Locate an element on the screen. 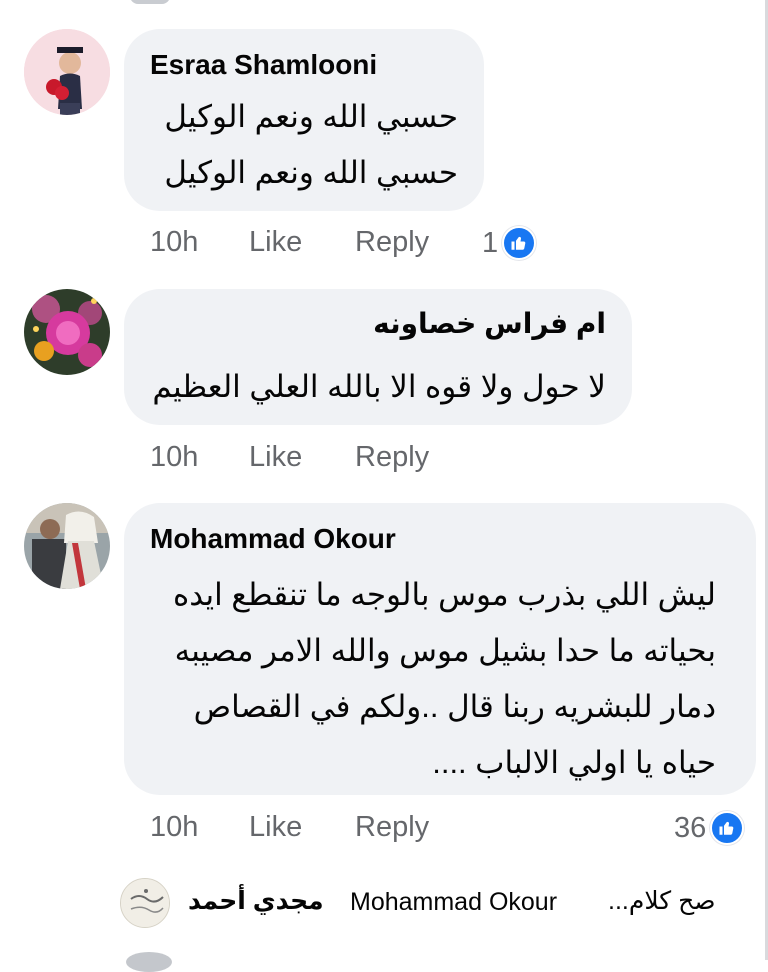 This screenshot has height=972, width=768. comment-author: Esraa Shamlooni is located at coordinates (263, 65).